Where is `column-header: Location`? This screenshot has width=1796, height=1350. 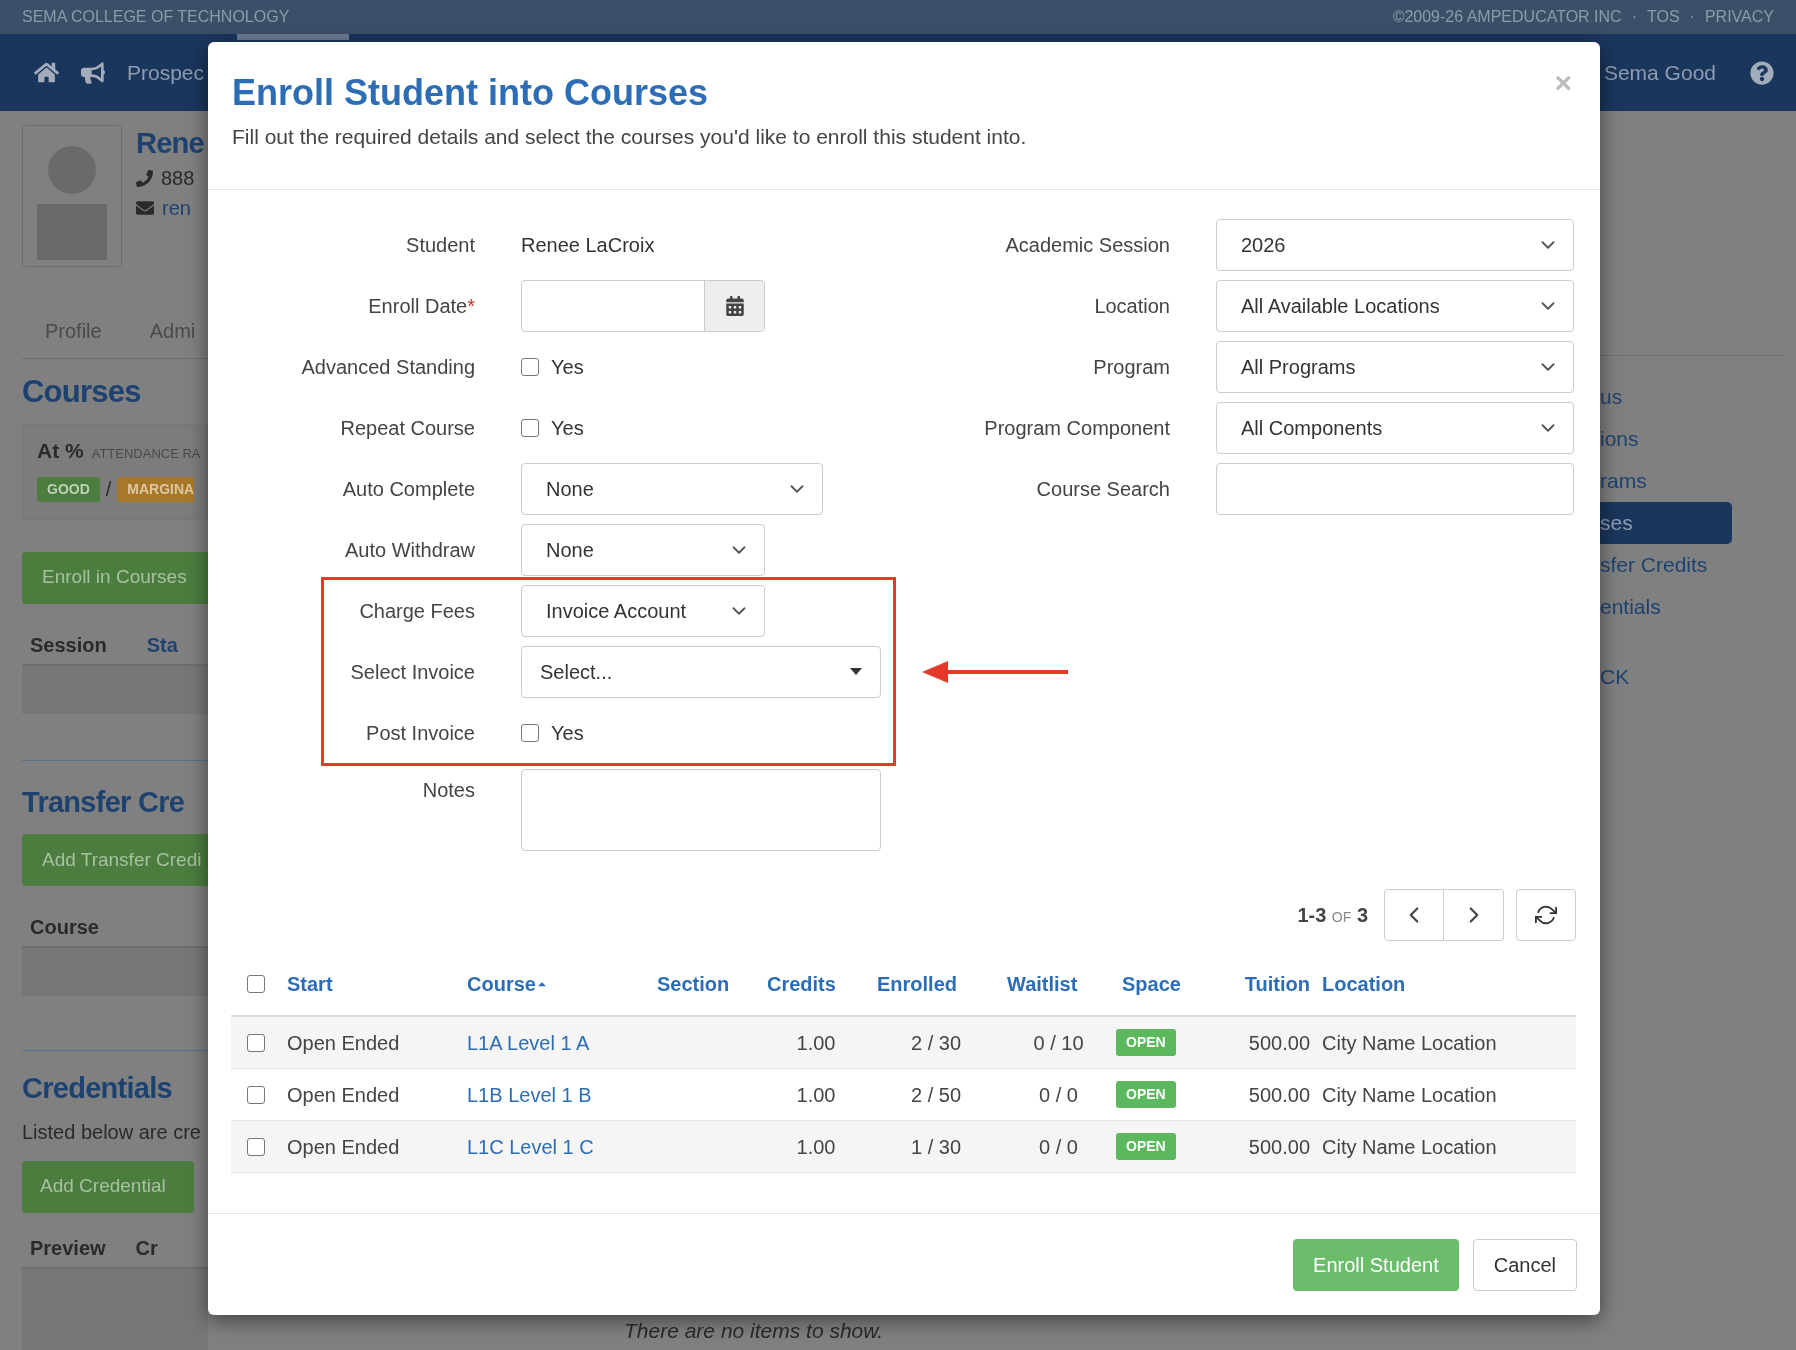
column-header: Location is located at coordinates (1364, 984).